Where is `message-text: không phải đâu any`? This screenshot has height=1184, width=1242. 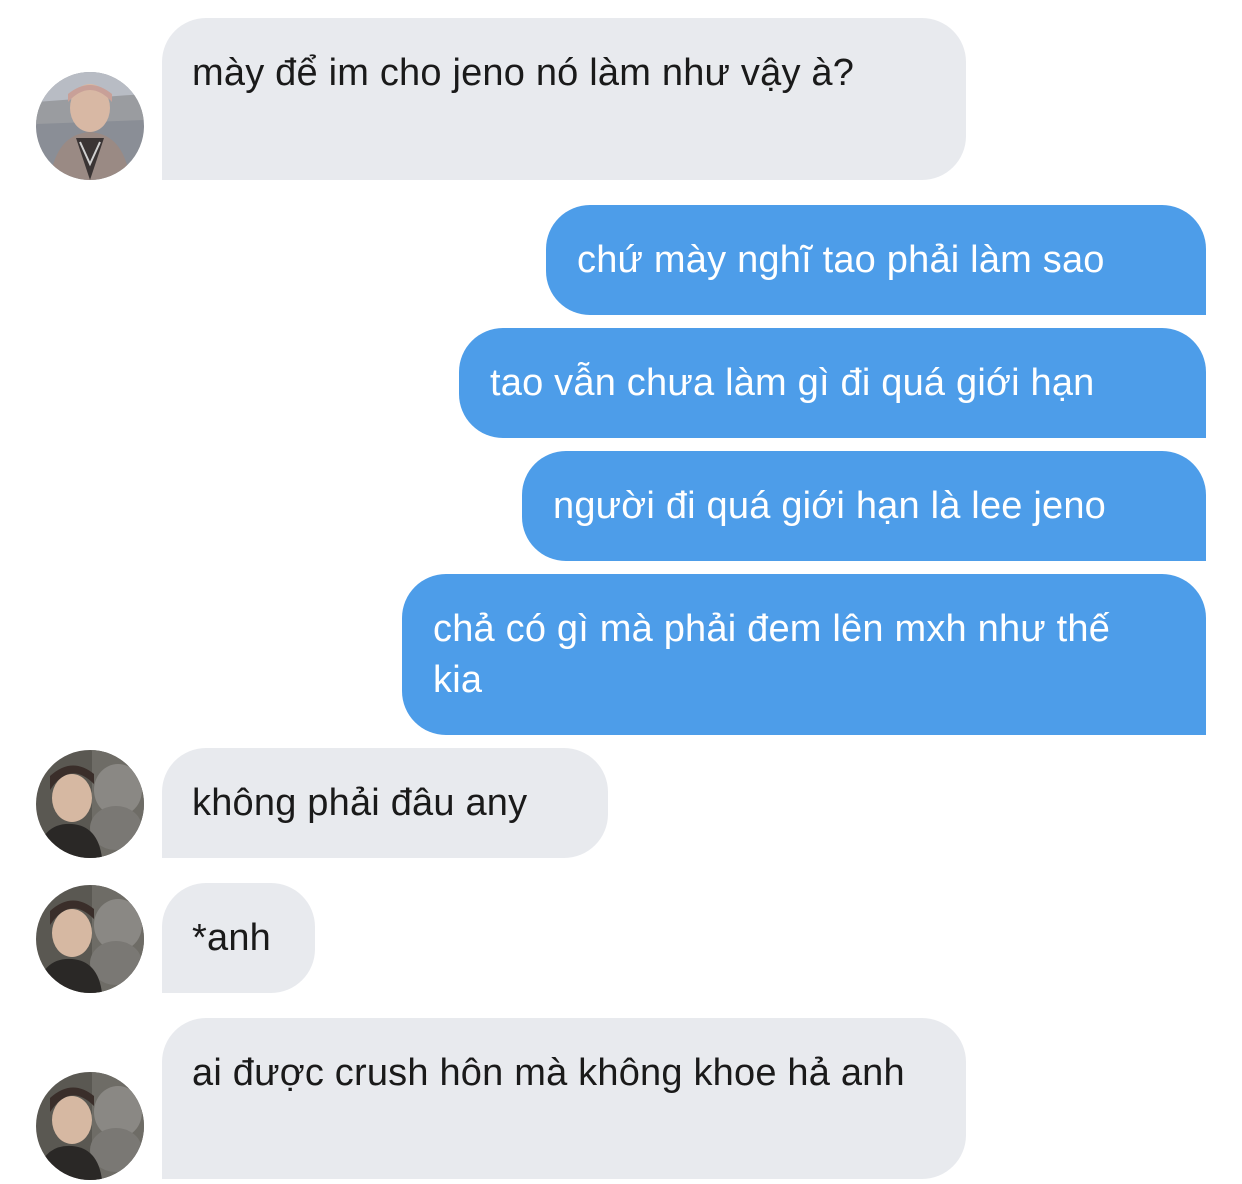 message-text: không phải đâu any is located at coordinates (360, 803).